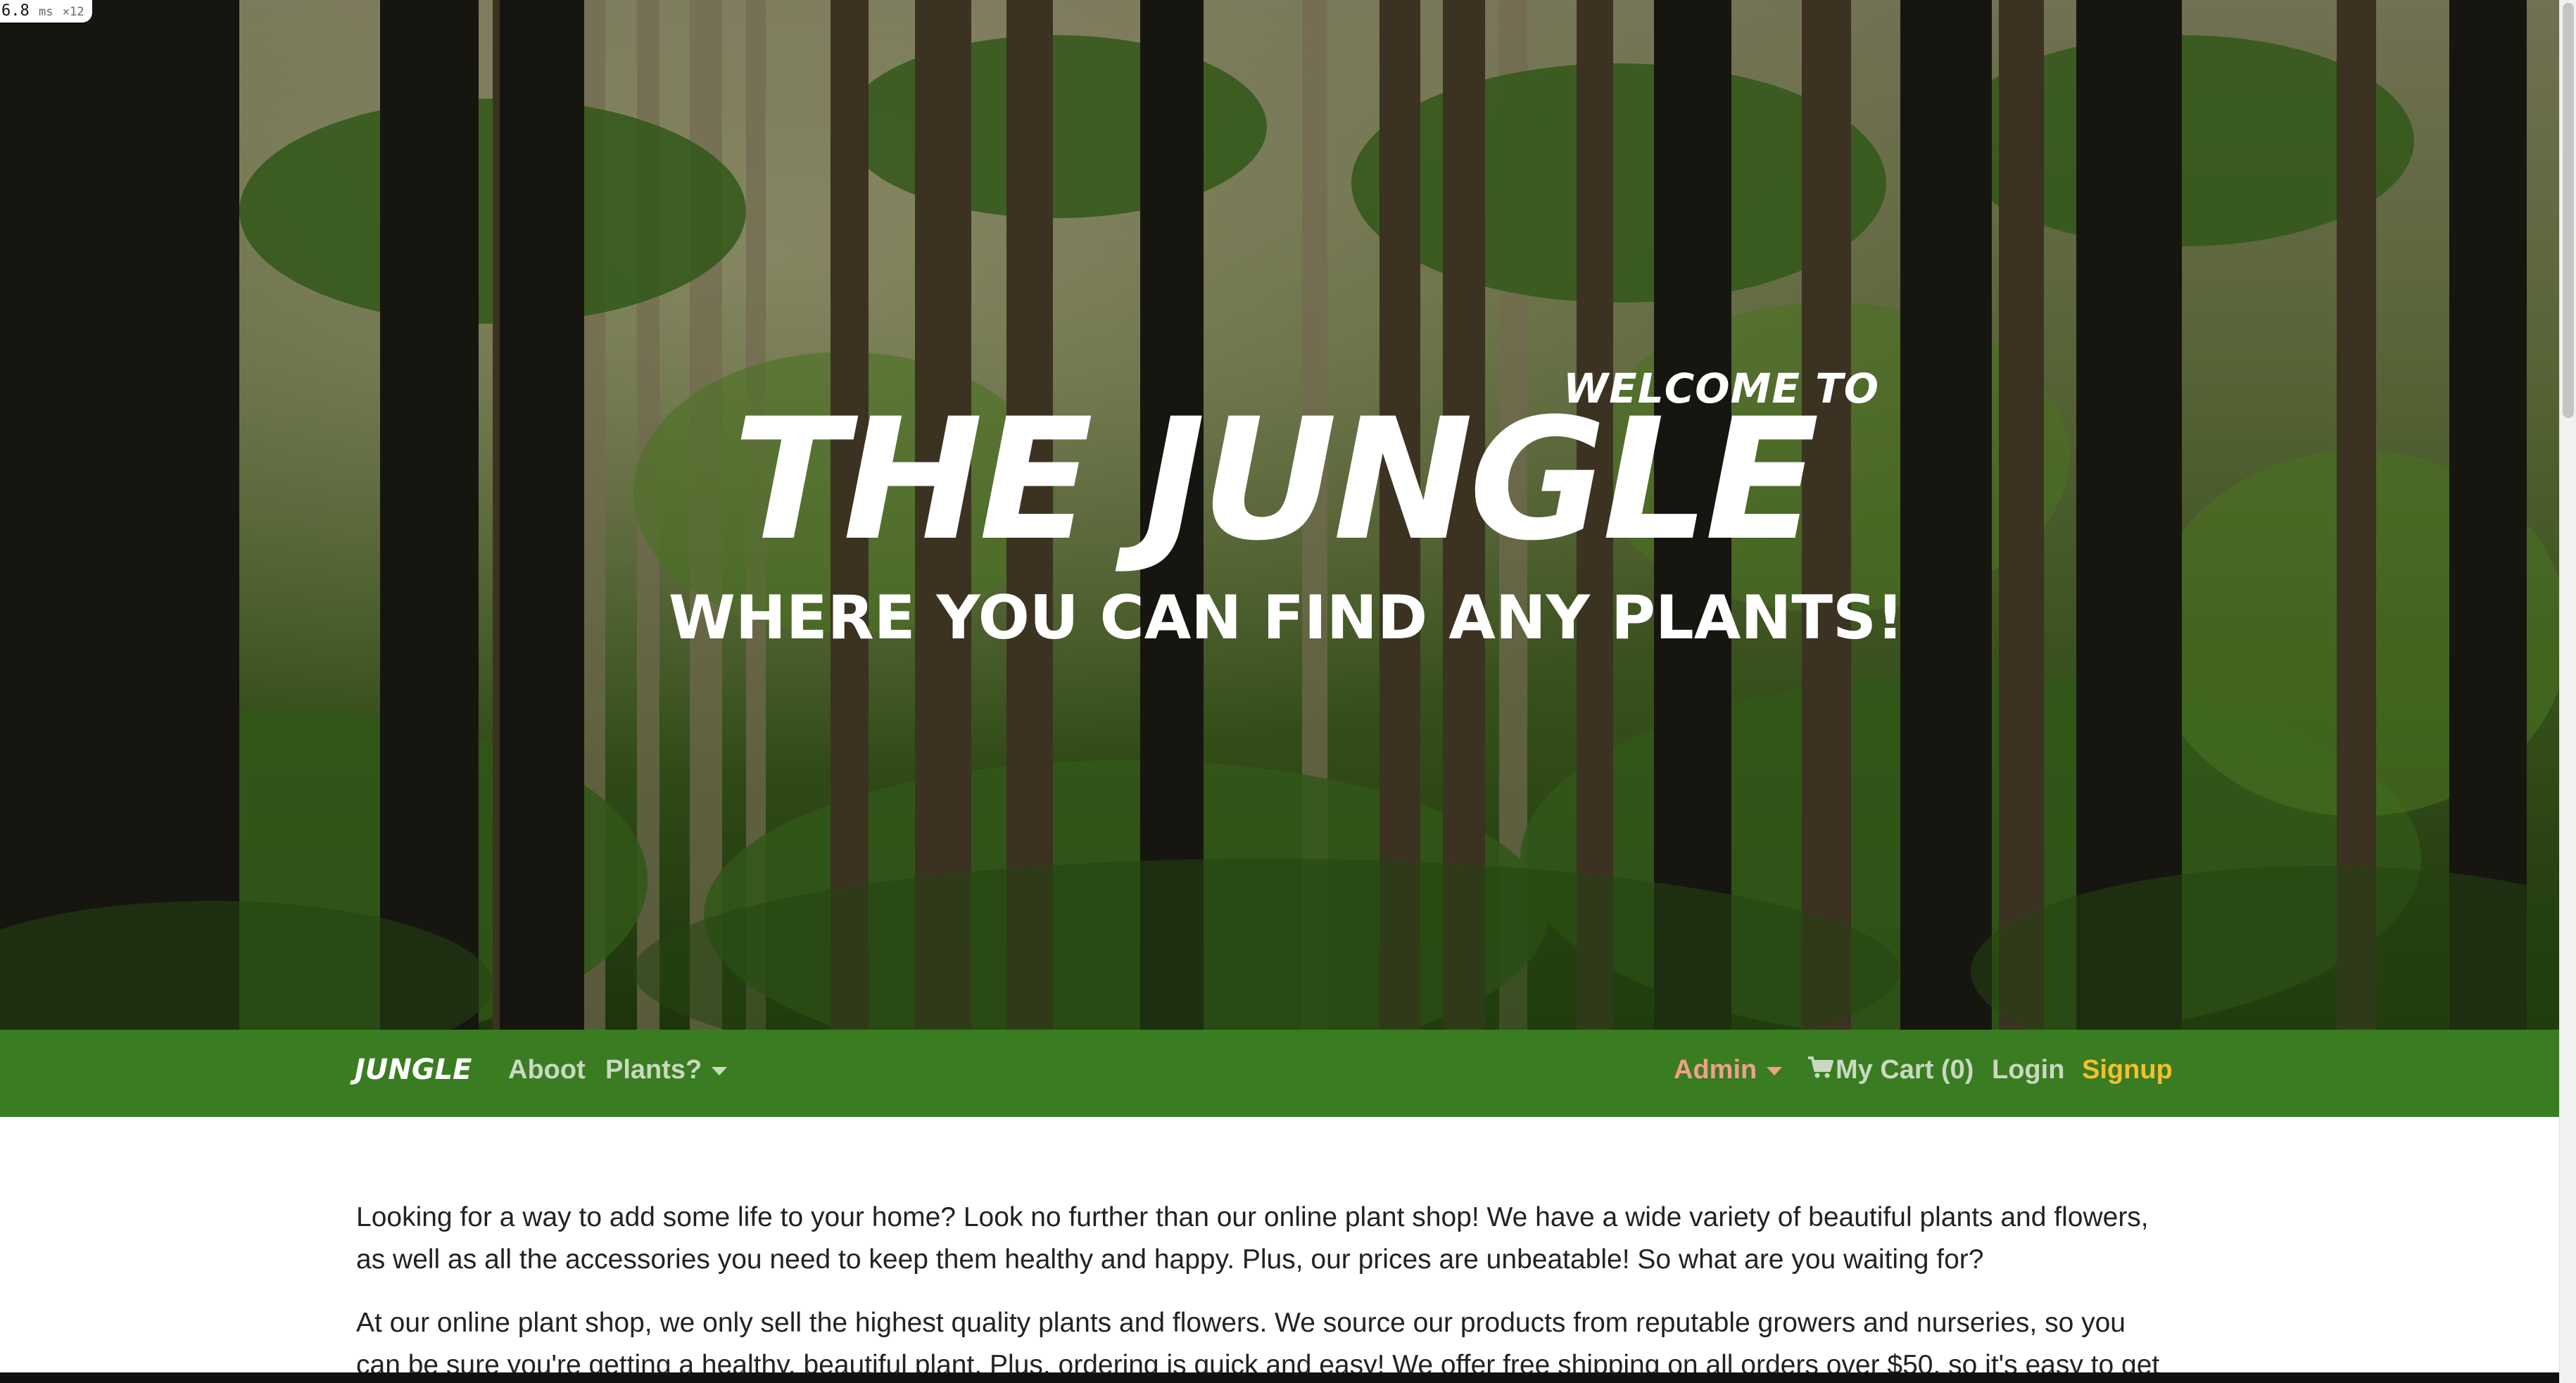 This screenshot has height=1383, width=2576. What do you see at coordinates (1905, 1070) in the screenshot?
I see `nav-link-cart-label: My Cart (0)` at bounding box center [1905, 1070].